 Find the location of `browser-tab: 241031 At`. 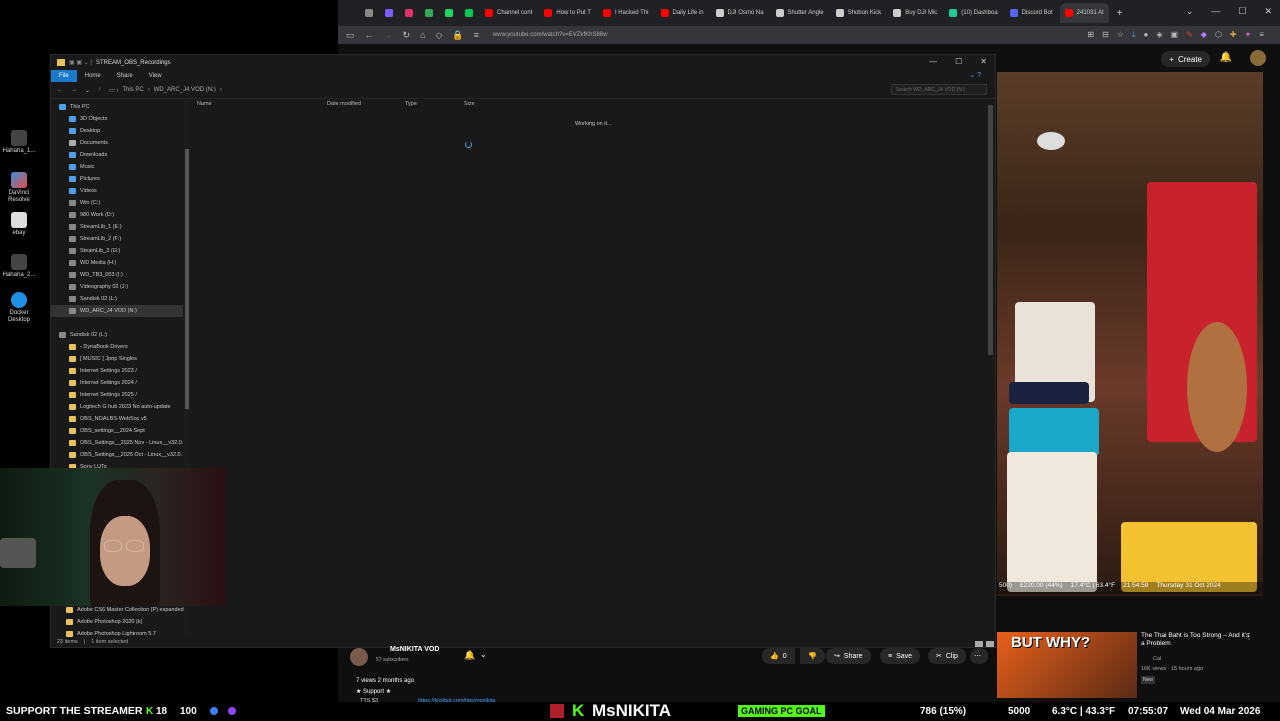

browser-tab: 241031 At is located at coordinates (1084, 13).